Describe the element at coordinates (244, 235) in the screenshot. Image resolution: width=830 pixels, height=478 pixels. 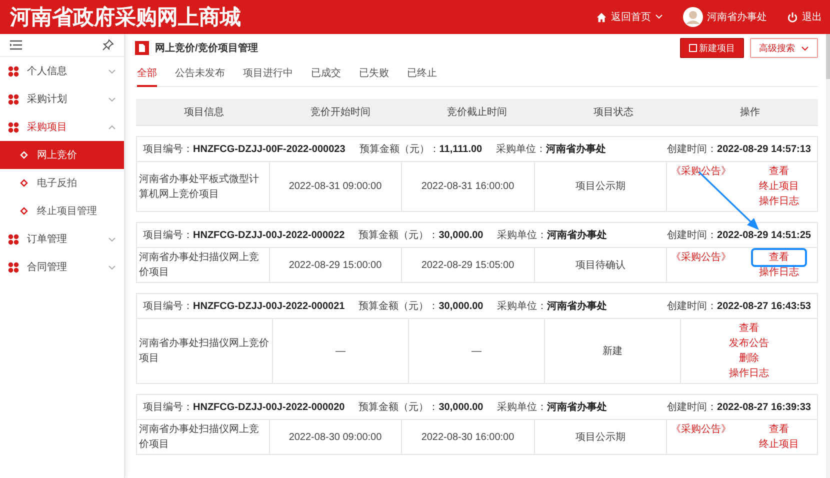
I see `project-number: 项目编号：HNZFCG-DZJJ-00J-2022-000022` at that location.